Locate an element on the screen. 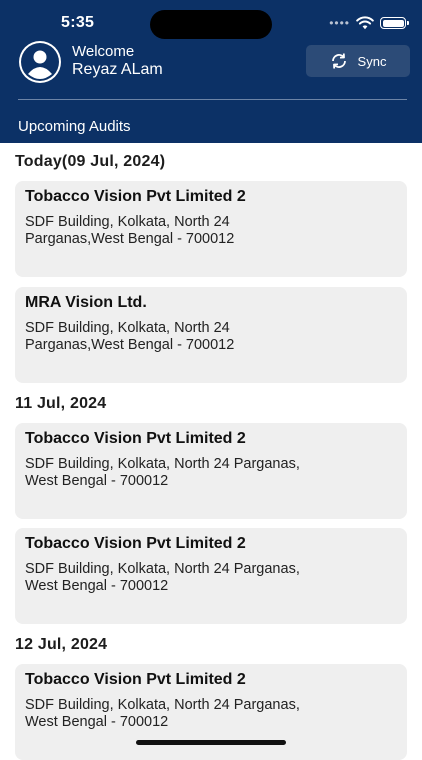  sync-icon is located at coordinates (338, 61).